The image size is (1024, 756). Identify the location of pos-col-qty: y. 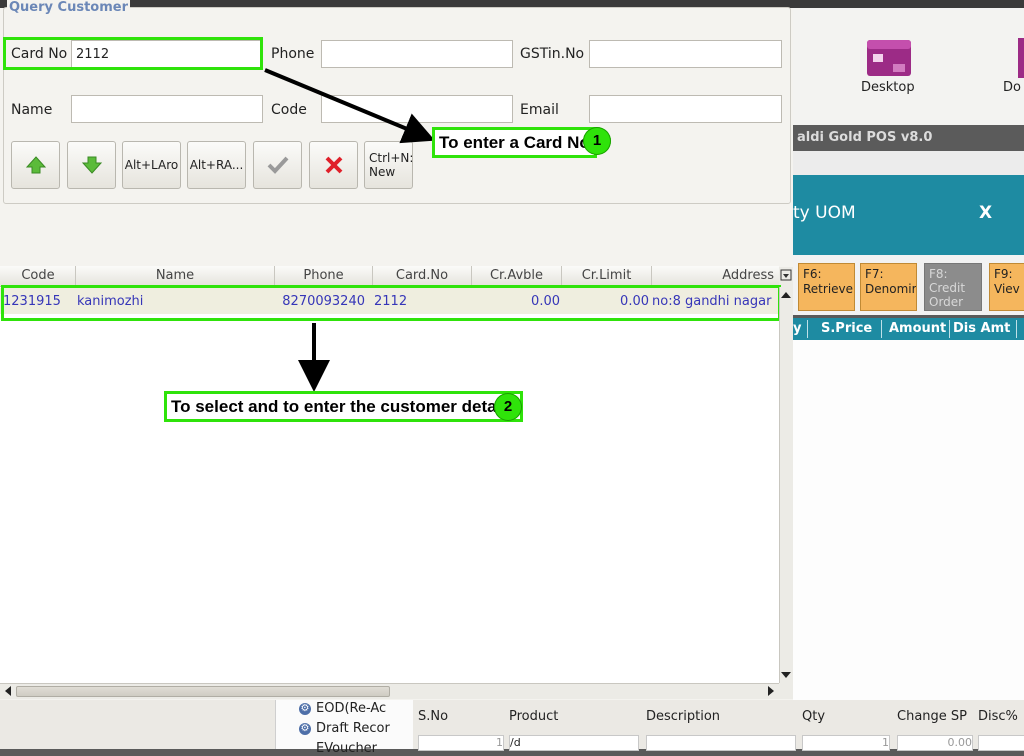
(797, 328).